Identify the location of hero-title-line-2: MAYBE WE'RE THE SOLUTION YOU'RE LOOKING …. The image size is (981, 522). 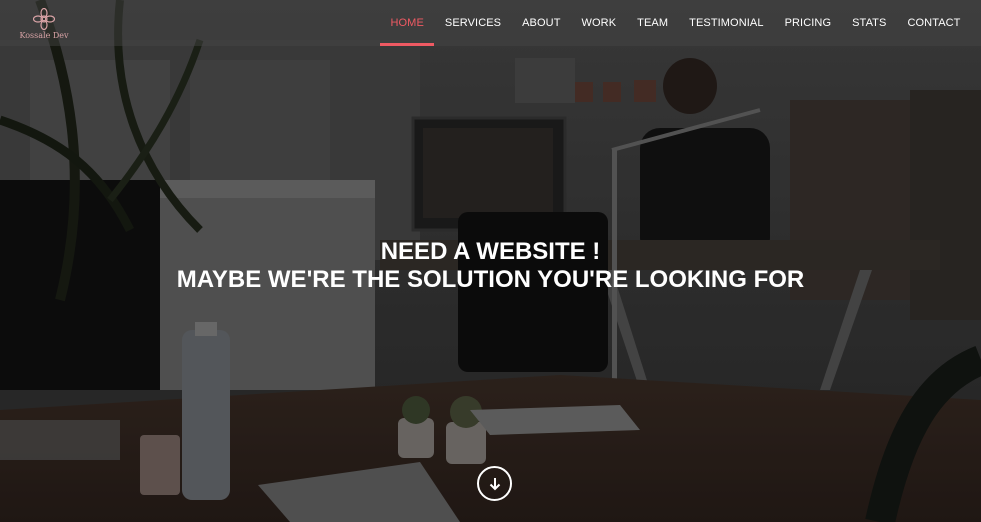
(490, 279).